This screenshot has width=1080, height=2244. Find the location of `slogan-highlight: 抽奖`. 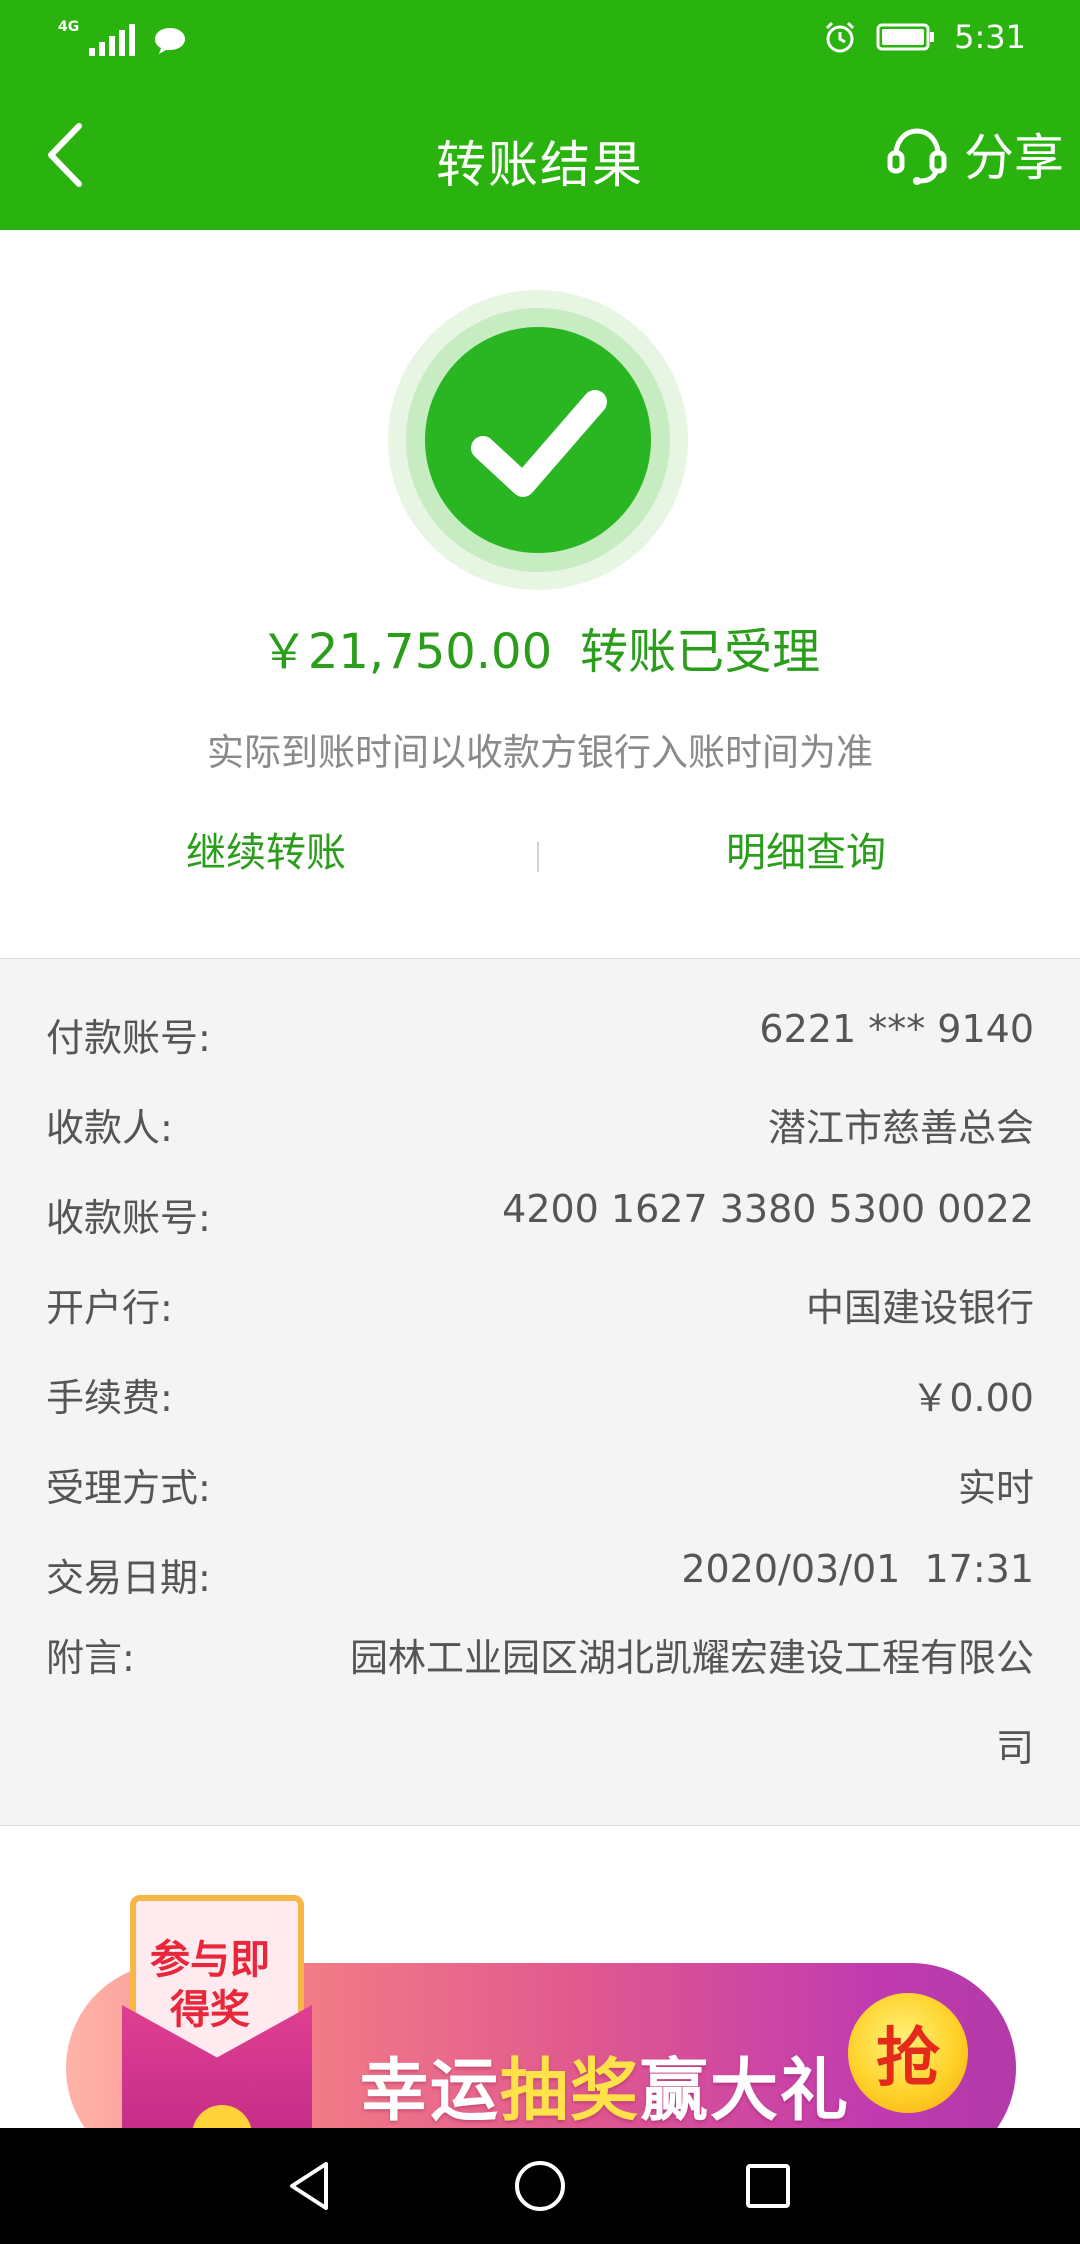

slogan-highlight: 抽奖 is located at coordinates (570, 2091).